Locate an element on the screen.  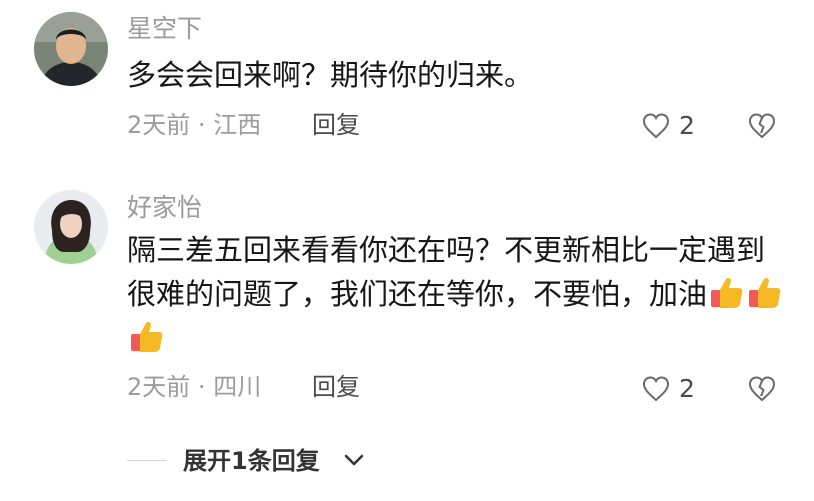
comment-username: 好家怡 is located at coordinates (164, 208).